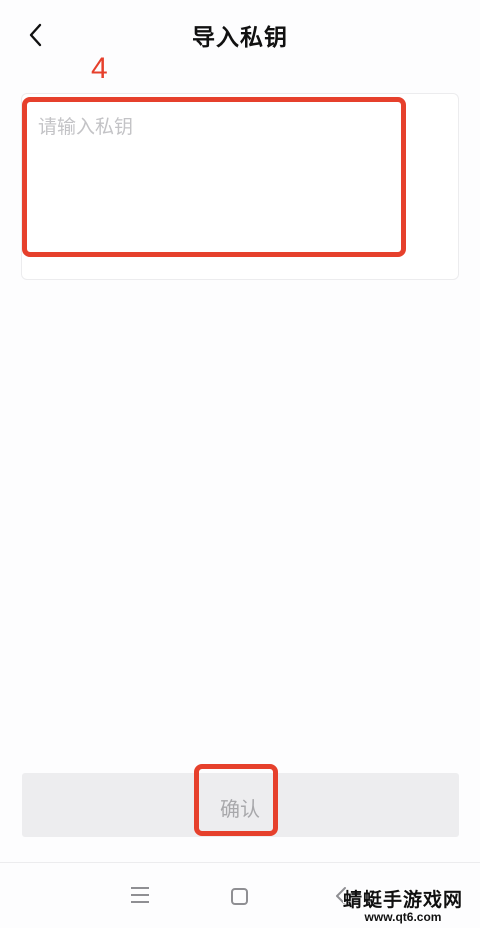 The image size is (480, 928). I want to click on header: 导入私钥, so click(240, 35).